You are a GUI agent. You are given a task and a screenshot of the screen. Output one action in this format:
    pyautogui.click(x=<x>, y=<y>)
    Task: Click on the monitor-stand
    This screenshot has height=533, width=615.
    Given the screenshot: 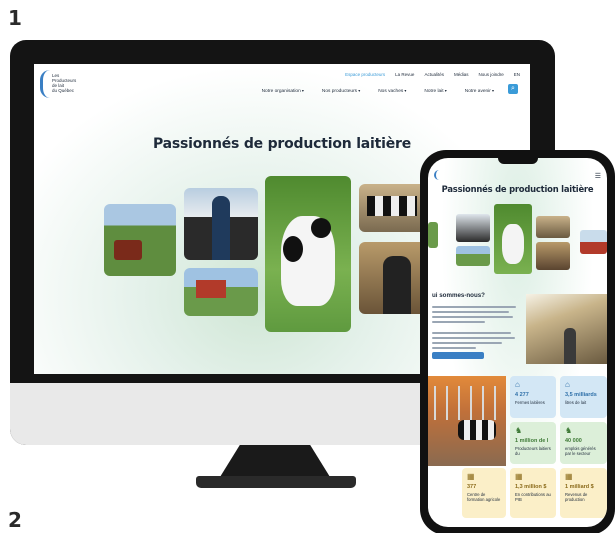 What is the action you would take?
    pyautogui.click(x=275, y=461)
    